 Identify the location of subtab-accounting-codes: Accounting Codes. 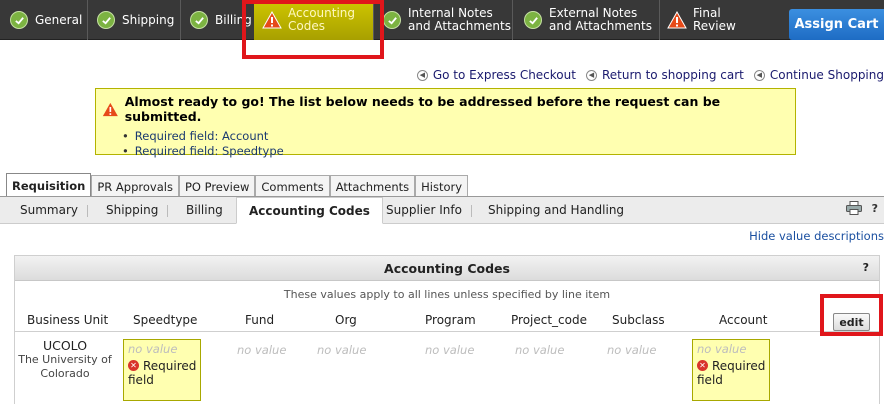
(309, 210).